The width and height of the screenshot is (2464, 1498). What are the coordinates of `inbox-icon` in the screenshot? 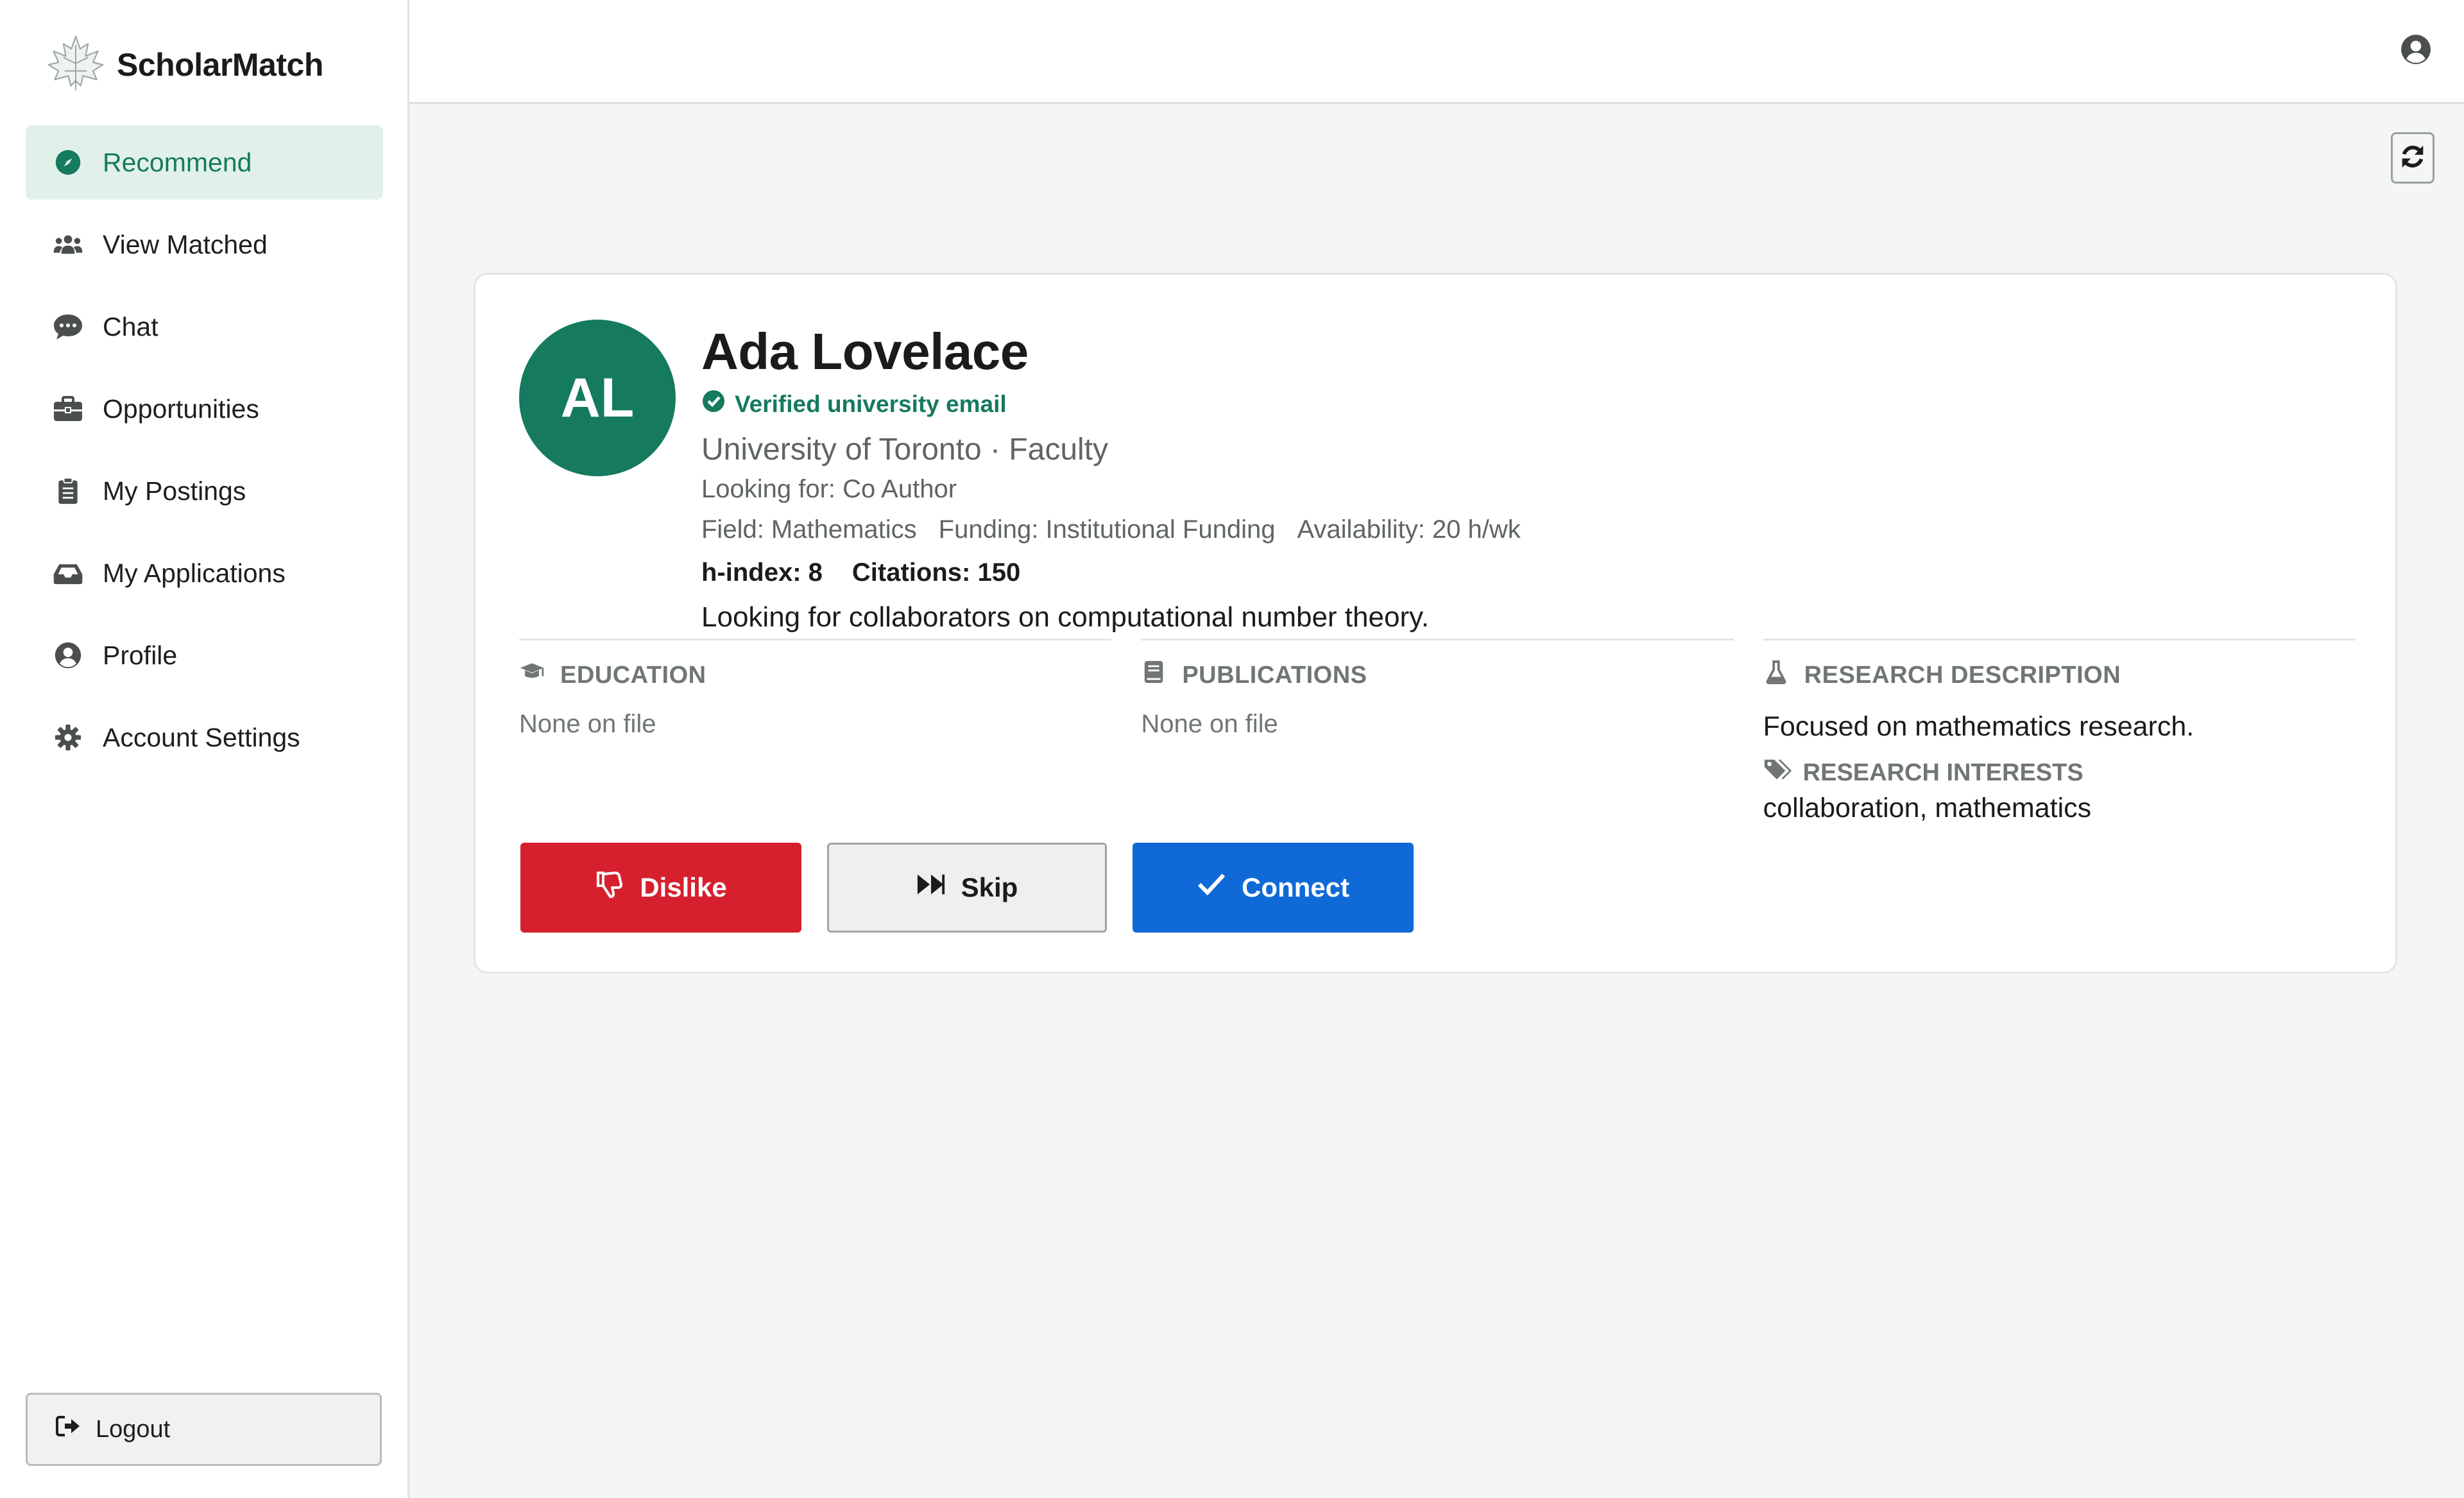 It's located at (70, 573).